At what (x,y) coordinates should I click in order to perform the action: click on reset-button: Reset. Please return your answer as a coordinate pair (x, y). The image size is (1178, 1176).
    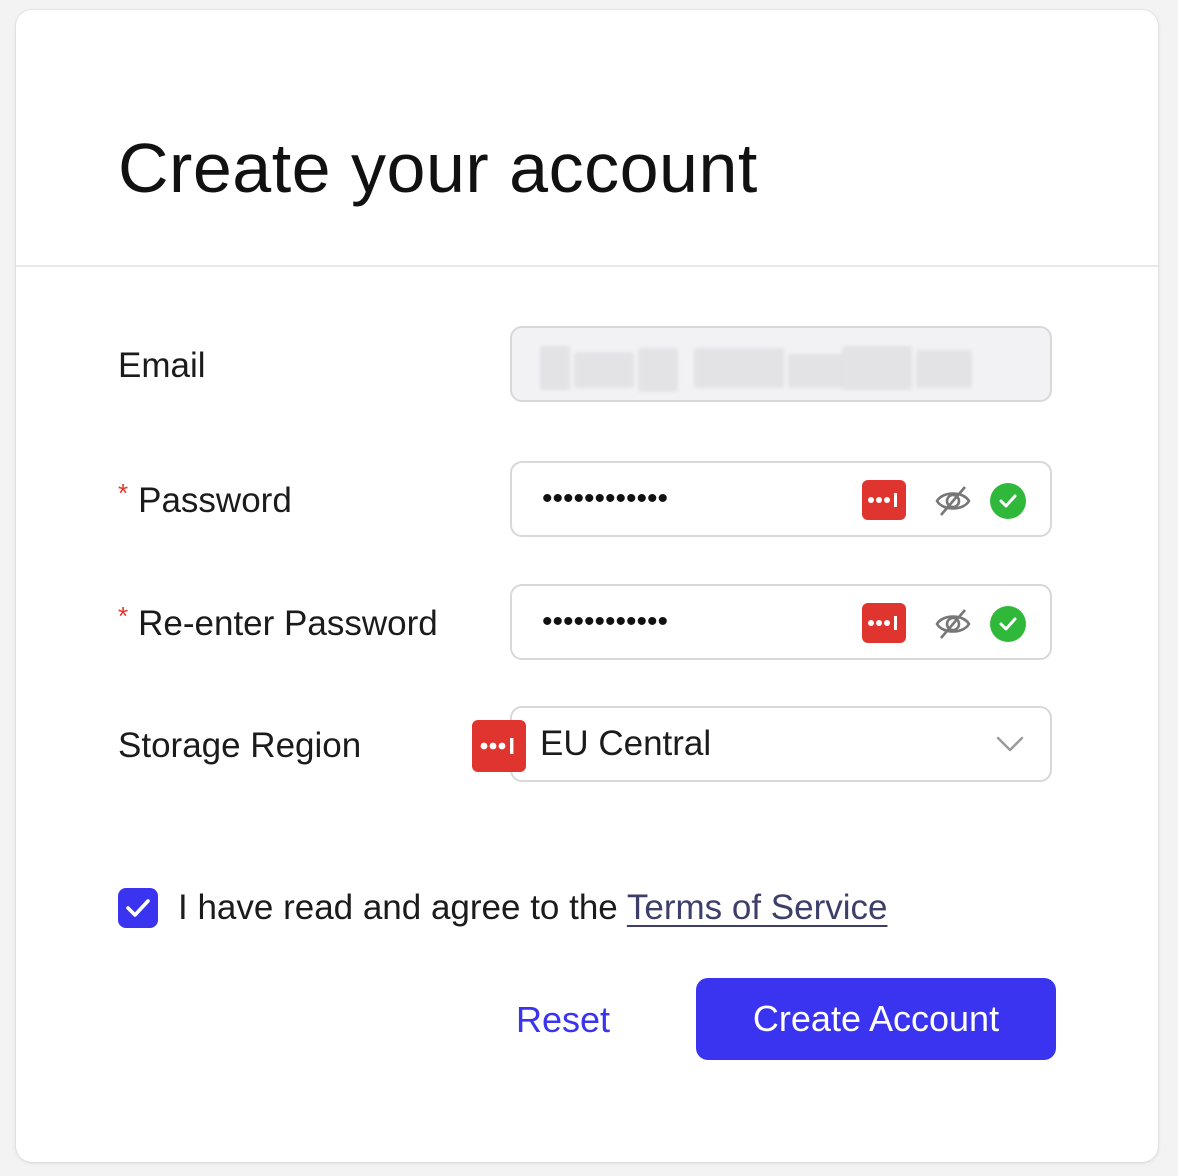
    Looking at the image, I should click on (563, 1020).